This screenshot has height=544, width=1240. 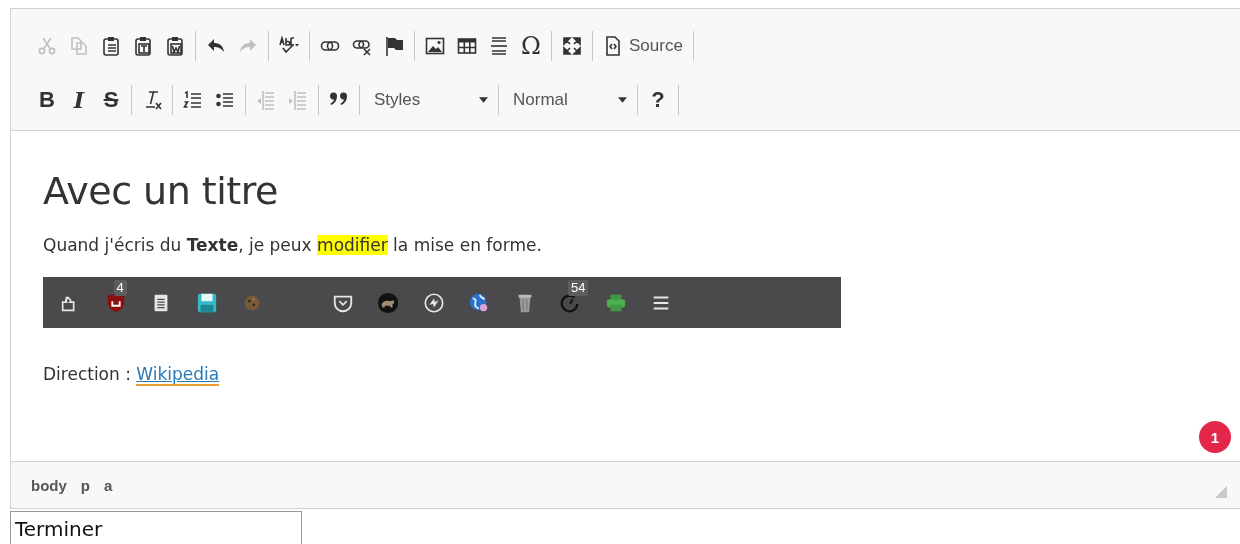 I want to click on numbered-list-icon, so click(x=193, y=100).